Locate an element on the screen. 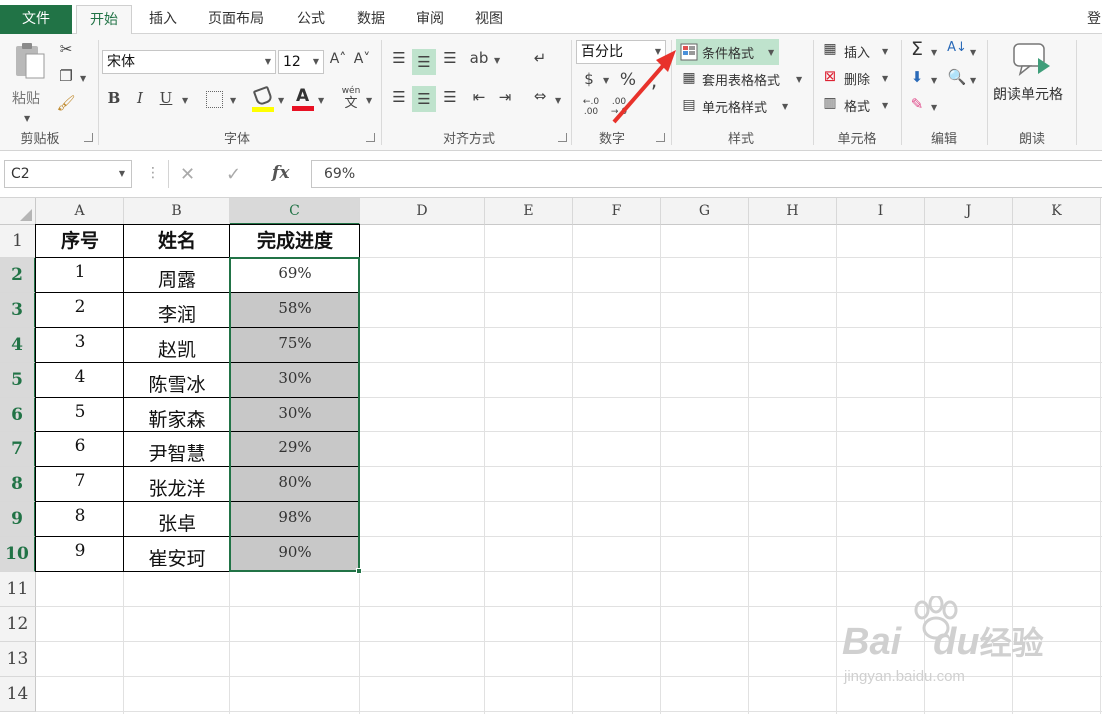 The height and width of the screenshot is (714, 1102). name-cell: 张卓 is located at coordinates (177, 524).